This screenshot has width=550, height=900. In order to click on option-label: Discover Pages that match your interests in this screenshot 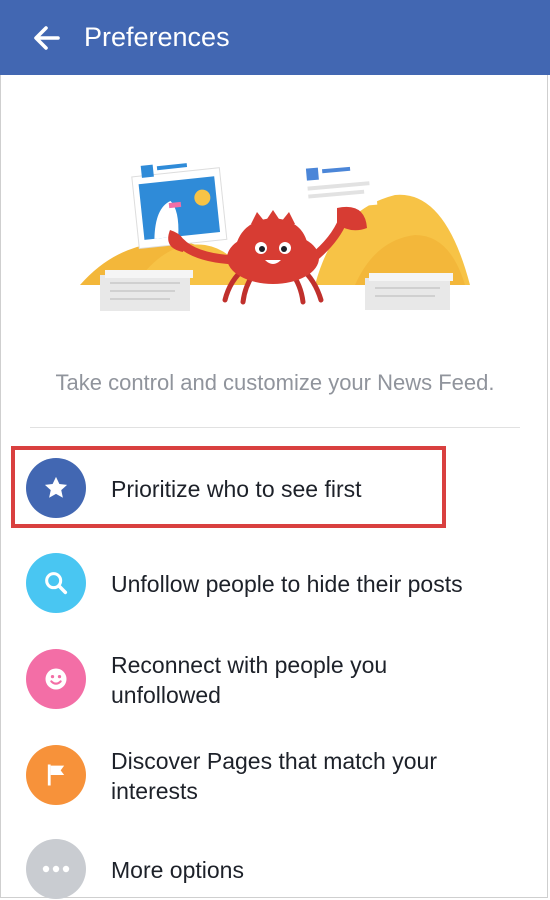, I will do `click(274, 776)`.